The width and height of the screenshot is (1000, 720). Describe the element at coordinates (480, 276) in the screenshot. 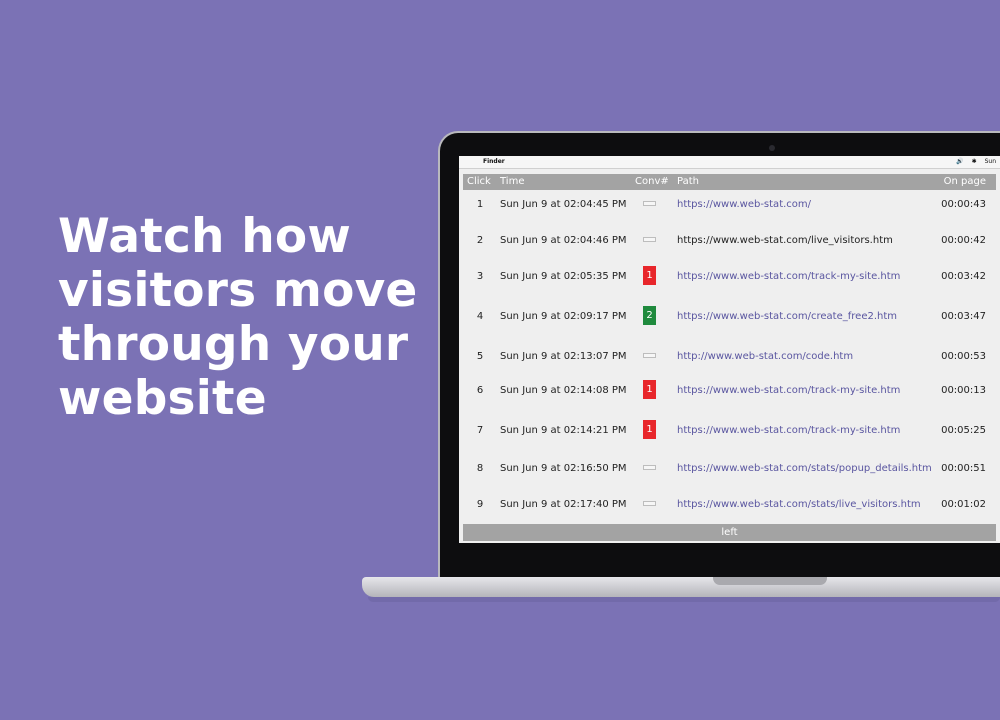

I see `click-number: 3` at that location.